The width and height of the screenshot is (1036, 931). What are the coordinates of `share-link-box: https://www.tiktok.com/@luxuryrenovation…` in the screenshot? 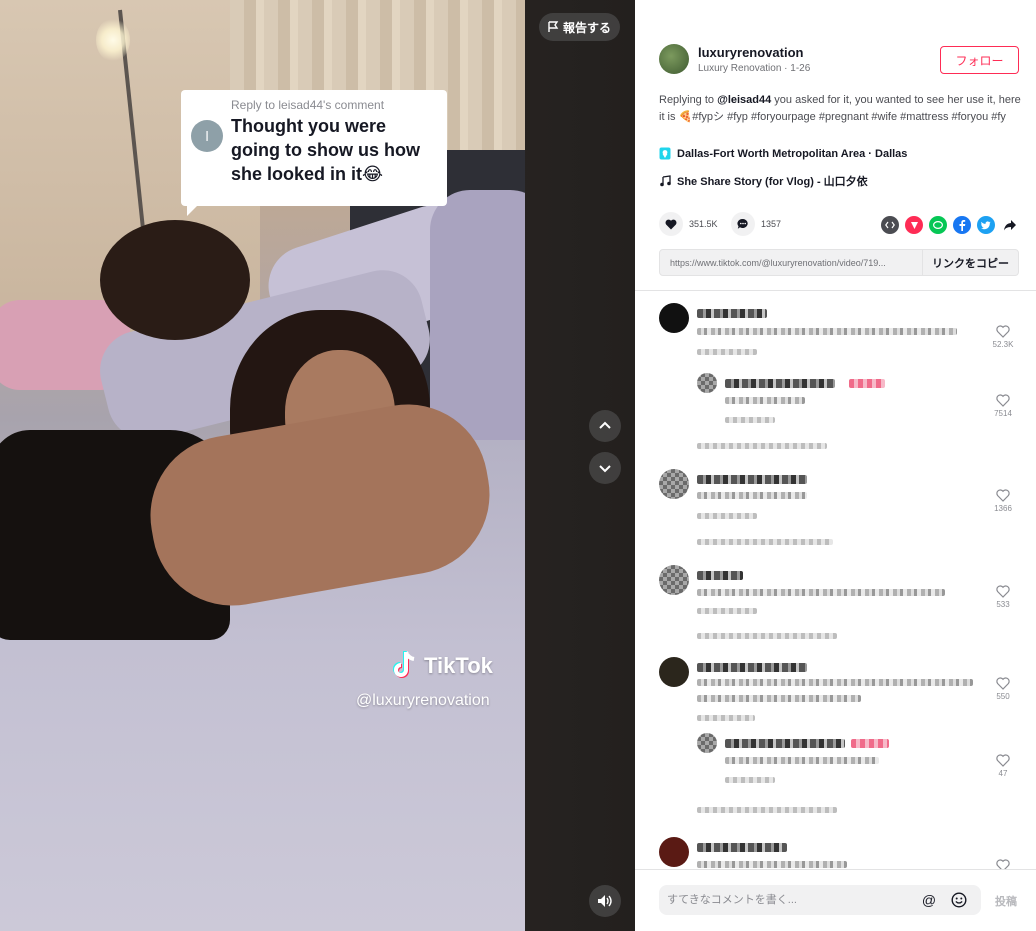 It's located at (839, 262).